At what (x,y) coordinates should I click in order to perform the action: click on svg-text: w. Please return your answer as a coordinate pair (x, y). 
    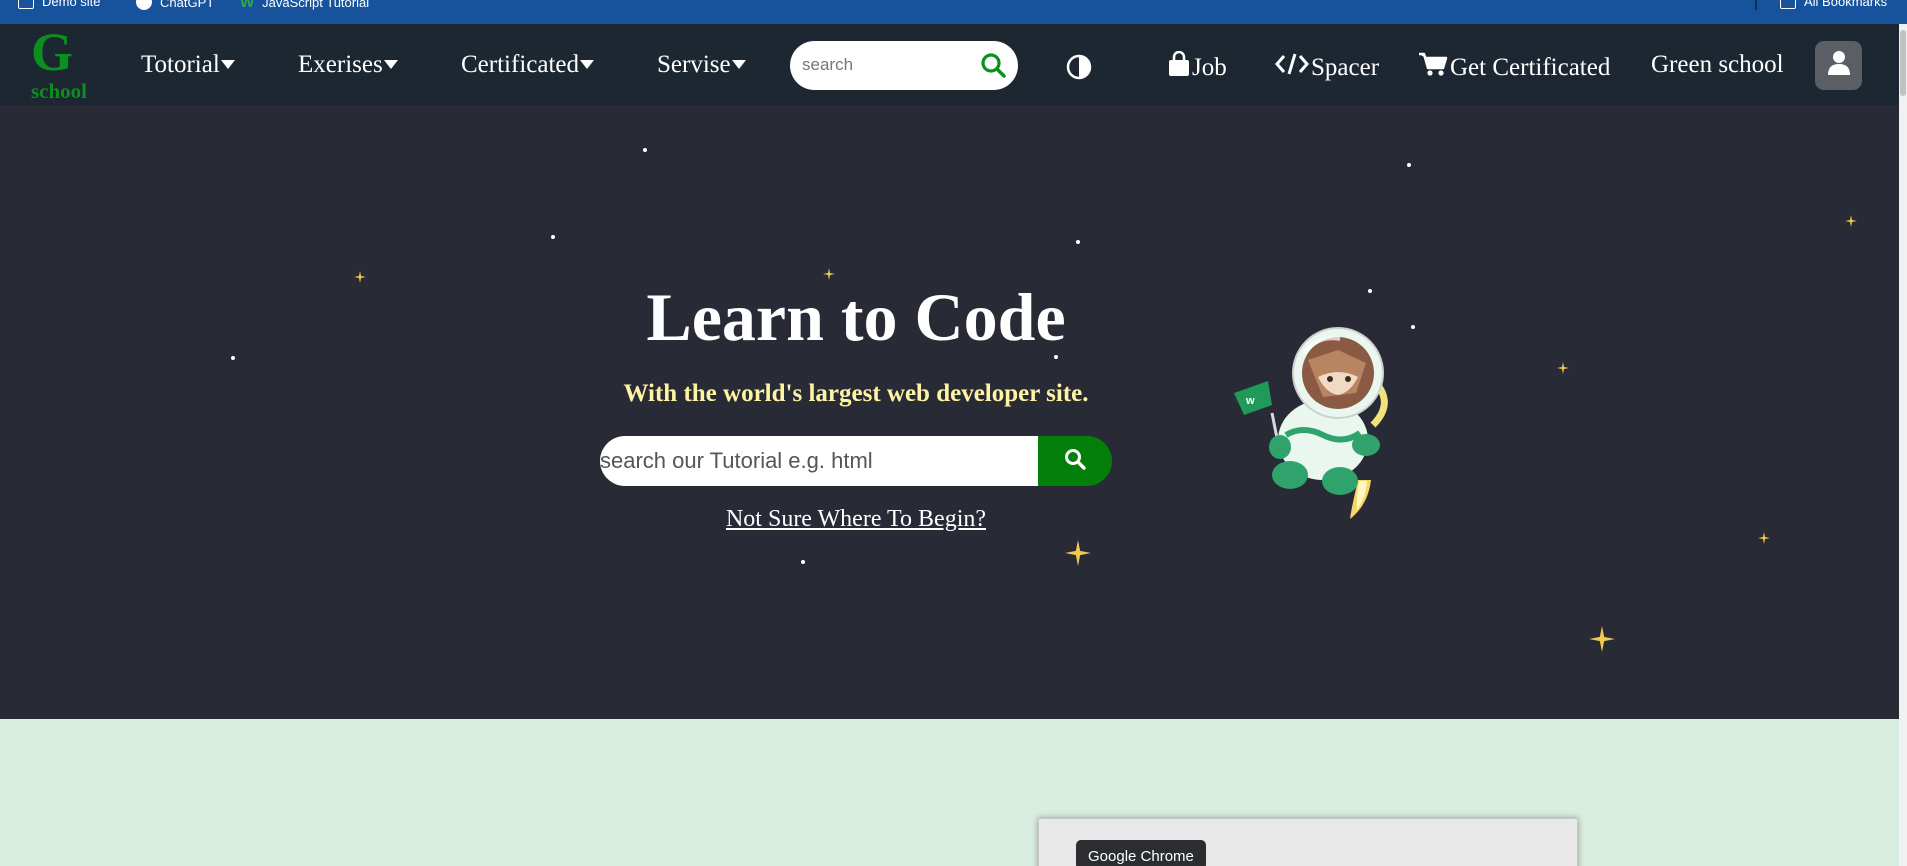
    Looking at the image, I should click on (1250, 401).